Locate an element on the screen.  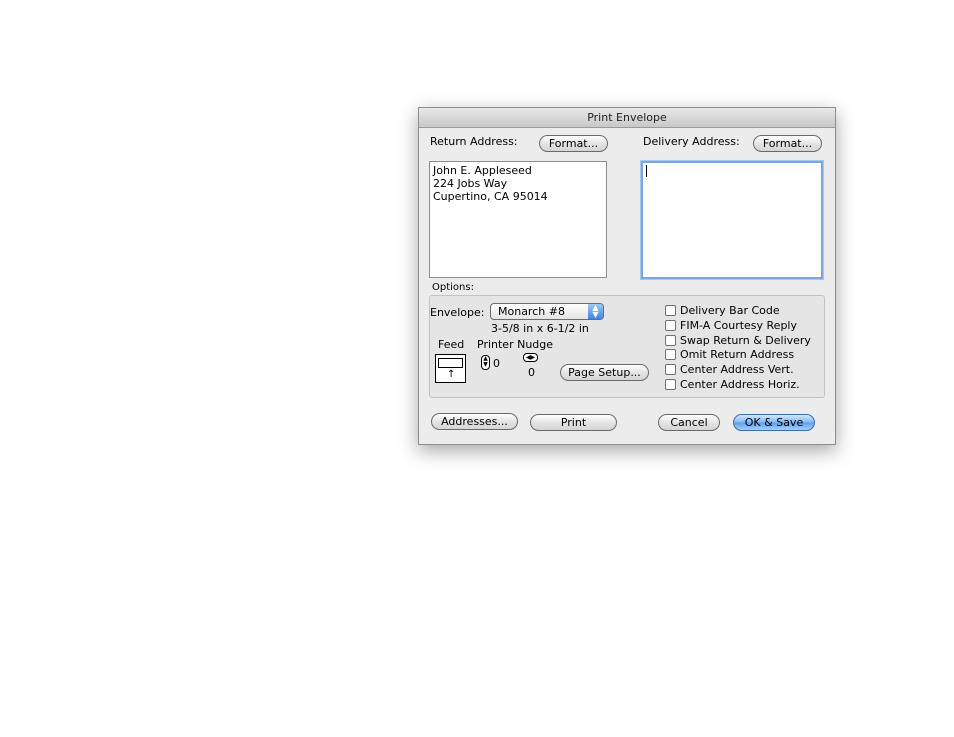
feed-direction-icon: ↑ is located at coordinates (450, 368).